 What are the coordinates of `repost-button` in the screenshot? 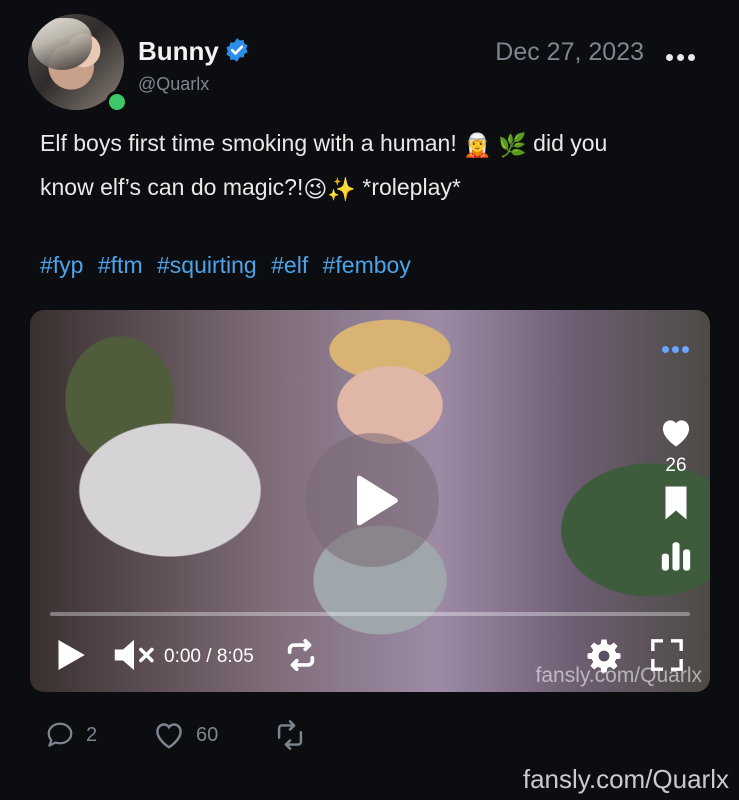 It's located at (290, 735).